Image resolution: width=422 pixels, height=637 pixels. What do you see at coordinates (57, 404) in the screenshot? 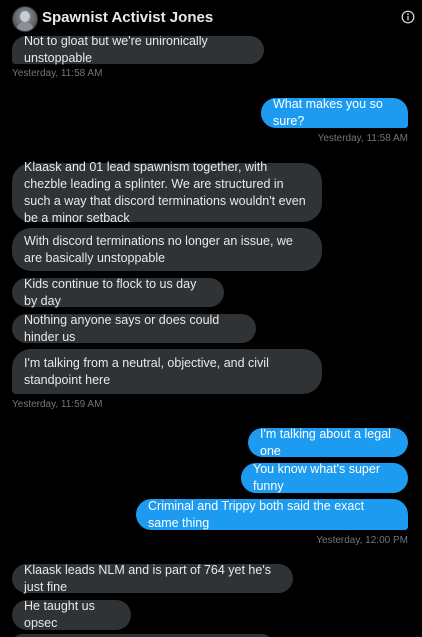
I see `message-timestamp: Yesterday, 11:59 AM` at bounding box center [57, 404].